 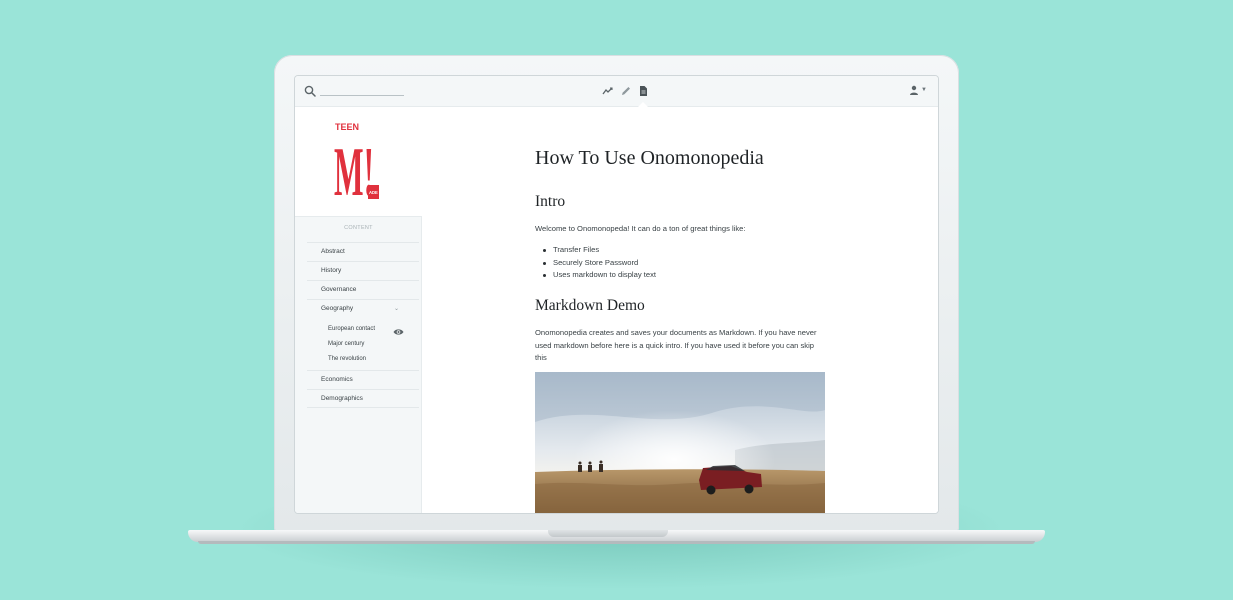 I want to click on svg-text: TEEN, so click(x=347, y=127).